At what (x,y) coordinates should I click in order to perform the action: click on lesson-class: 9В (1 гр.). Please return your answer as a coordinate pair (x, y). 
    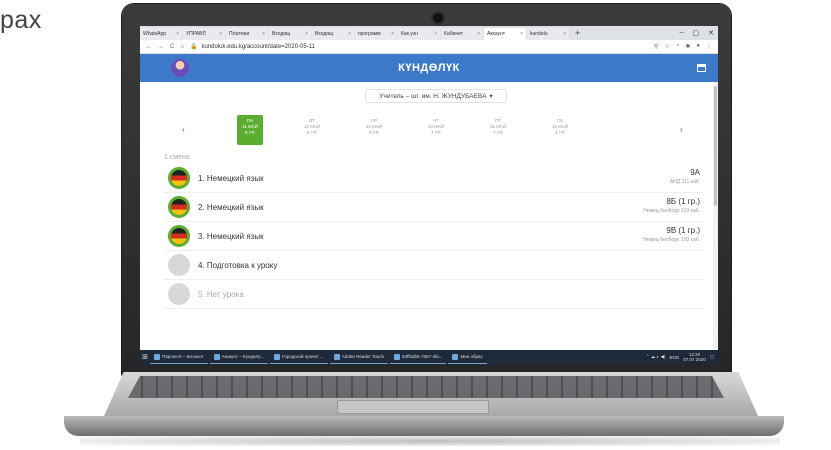
    Looking at the image, I should click on (683, 230).